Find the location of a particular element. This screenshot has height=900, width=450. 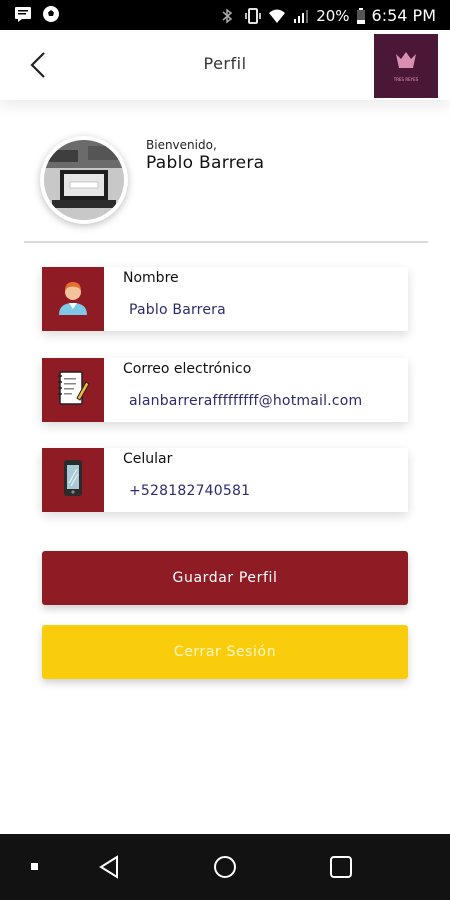

home-circle-icon is located at coordinates (225, 867).